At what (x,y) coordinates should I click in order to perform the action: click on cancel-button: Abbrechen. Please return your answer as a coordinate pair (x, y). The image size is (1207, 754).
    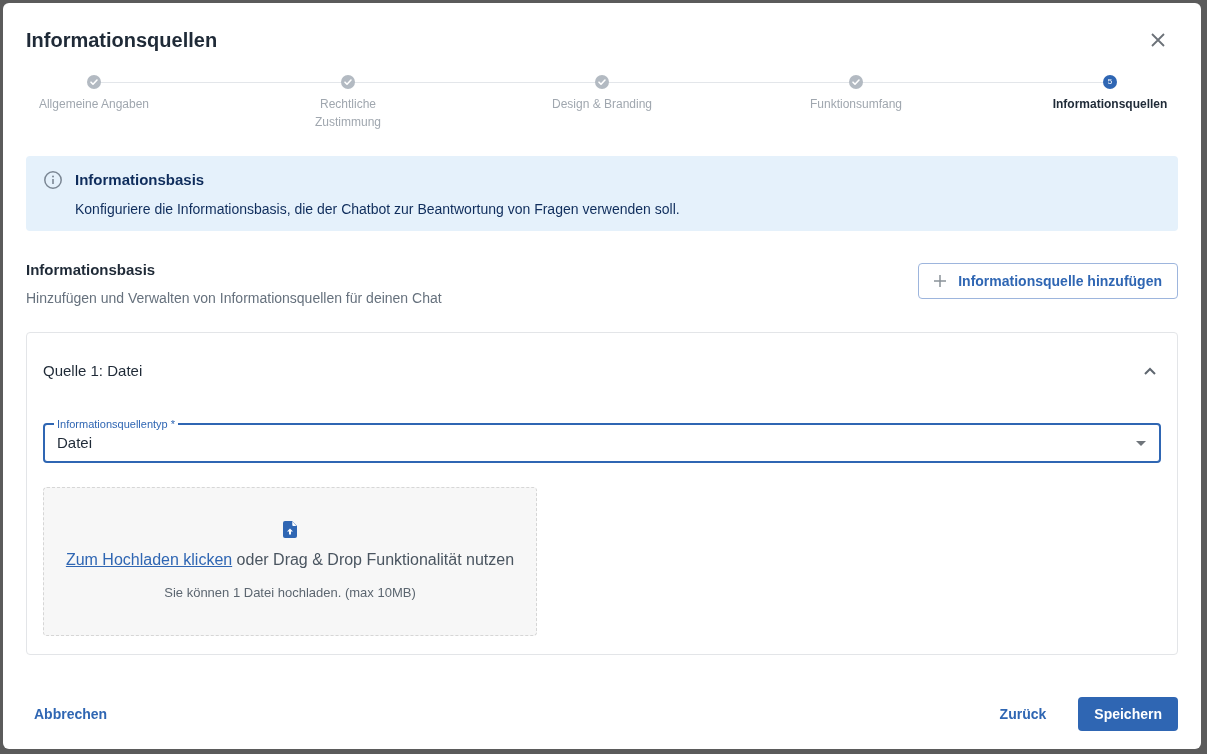
    Looking at the image, I should click on (71, 714).